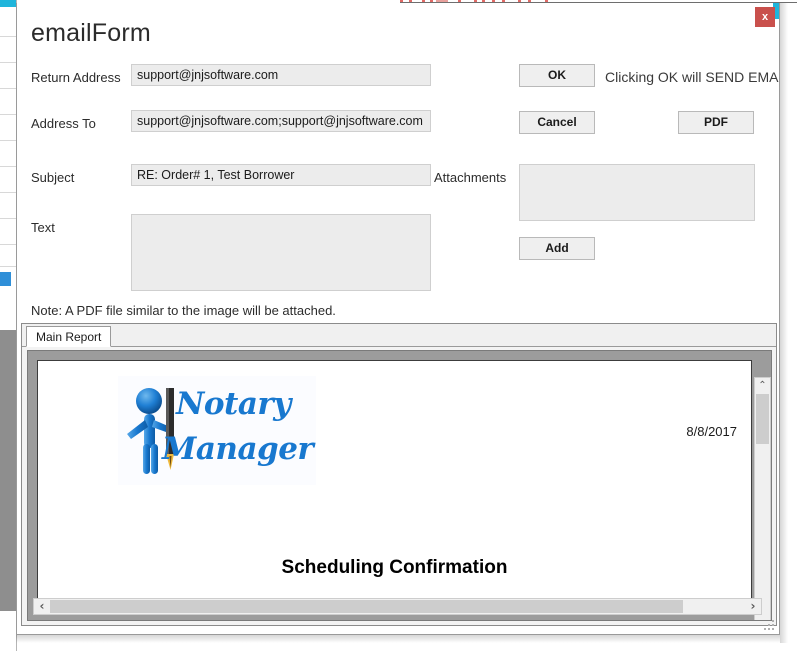 The height and width of the screenshot is (651, 797). Describe the element at coordinates (53, 177) in the screenshot. I see `subject-label: Subject` at that location.